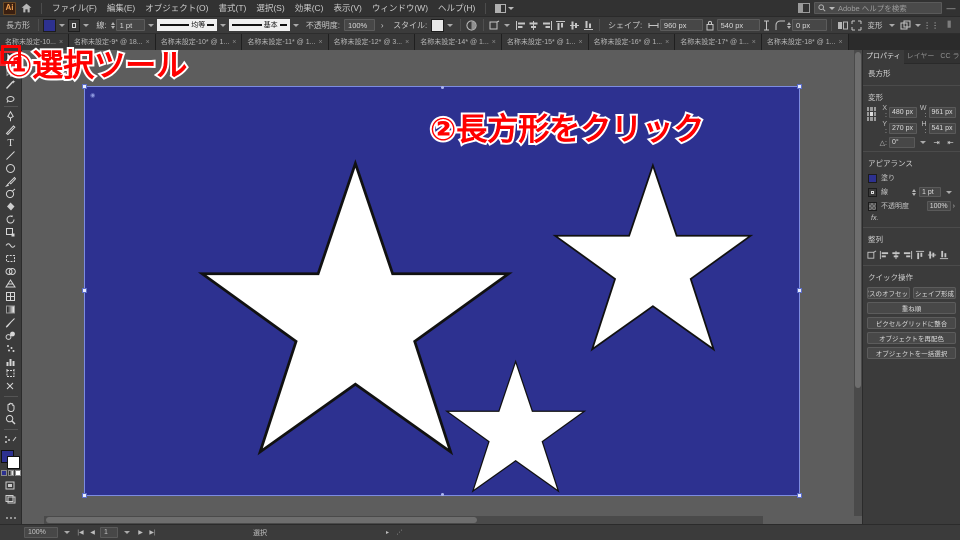 Image resolution: width=960 pixels, height=540 pixels. I want to click on tab-layers: レイヤー, so click(921, 57).